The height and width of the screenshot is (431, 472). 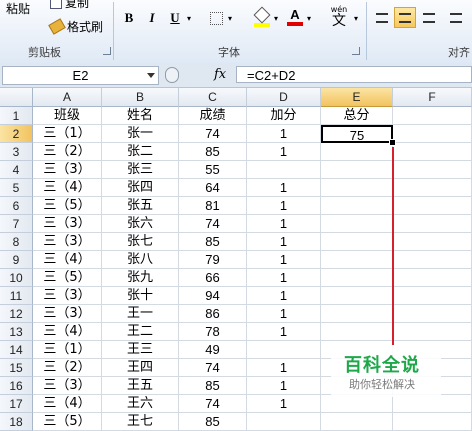 I want to click on column-header-d: D, so click(x=284, y=97).